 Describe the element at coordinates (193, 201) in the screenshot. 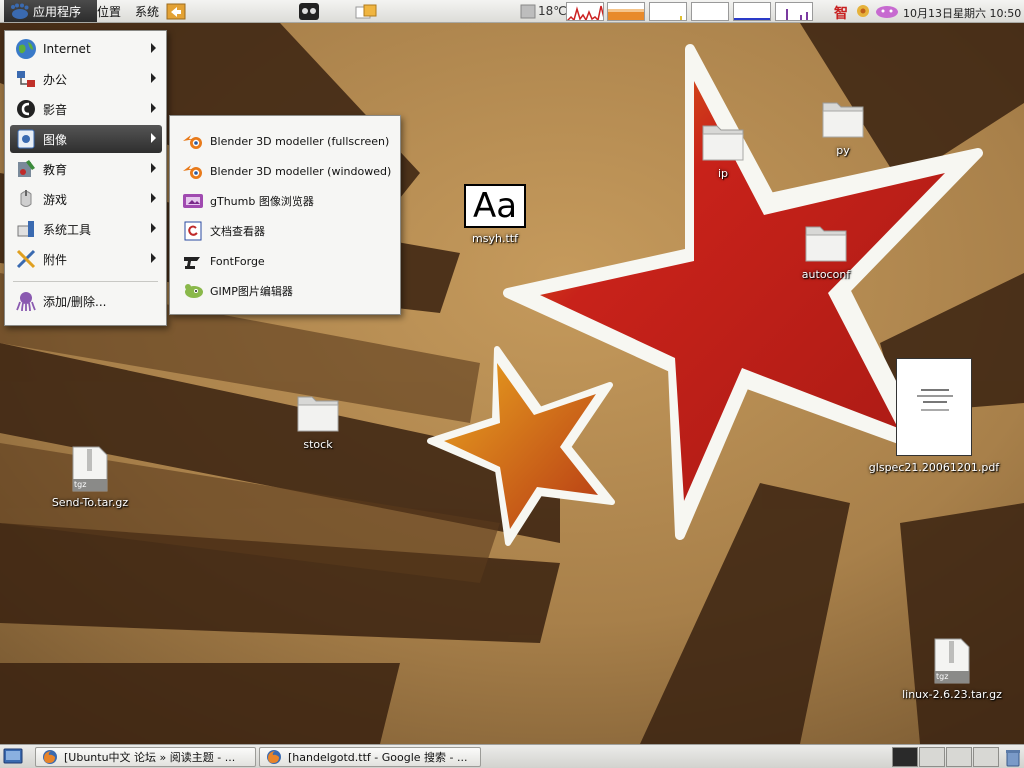

I see `gthumb-icon` at that location.